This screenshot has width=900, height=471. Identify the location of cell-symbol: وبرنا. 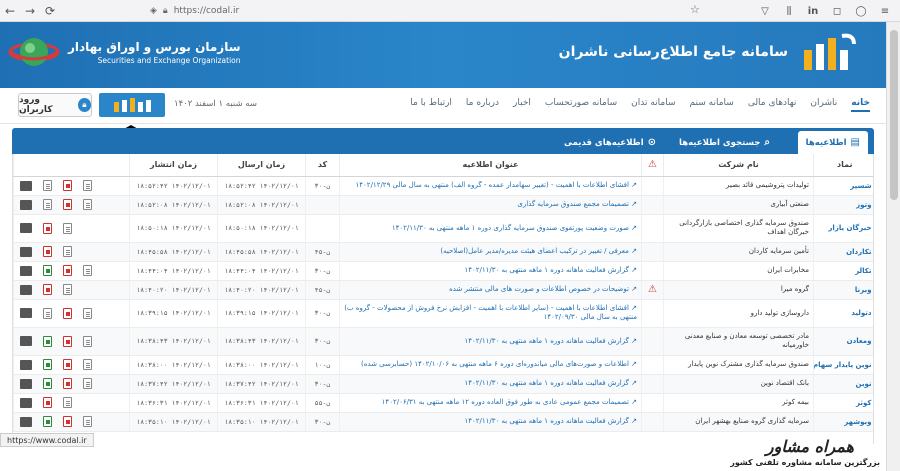
(843, 290).